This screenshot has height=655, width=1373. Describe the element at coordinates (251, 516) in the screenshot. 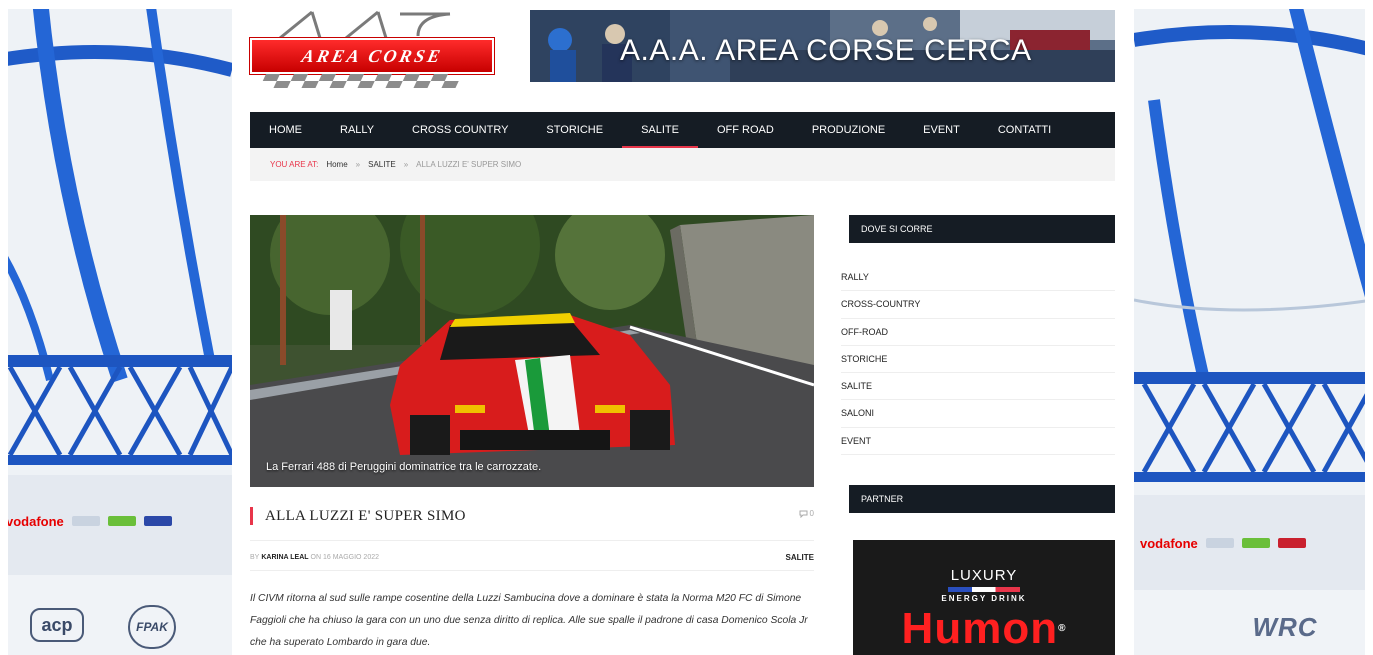

I see `title-accent-bar` at that location.